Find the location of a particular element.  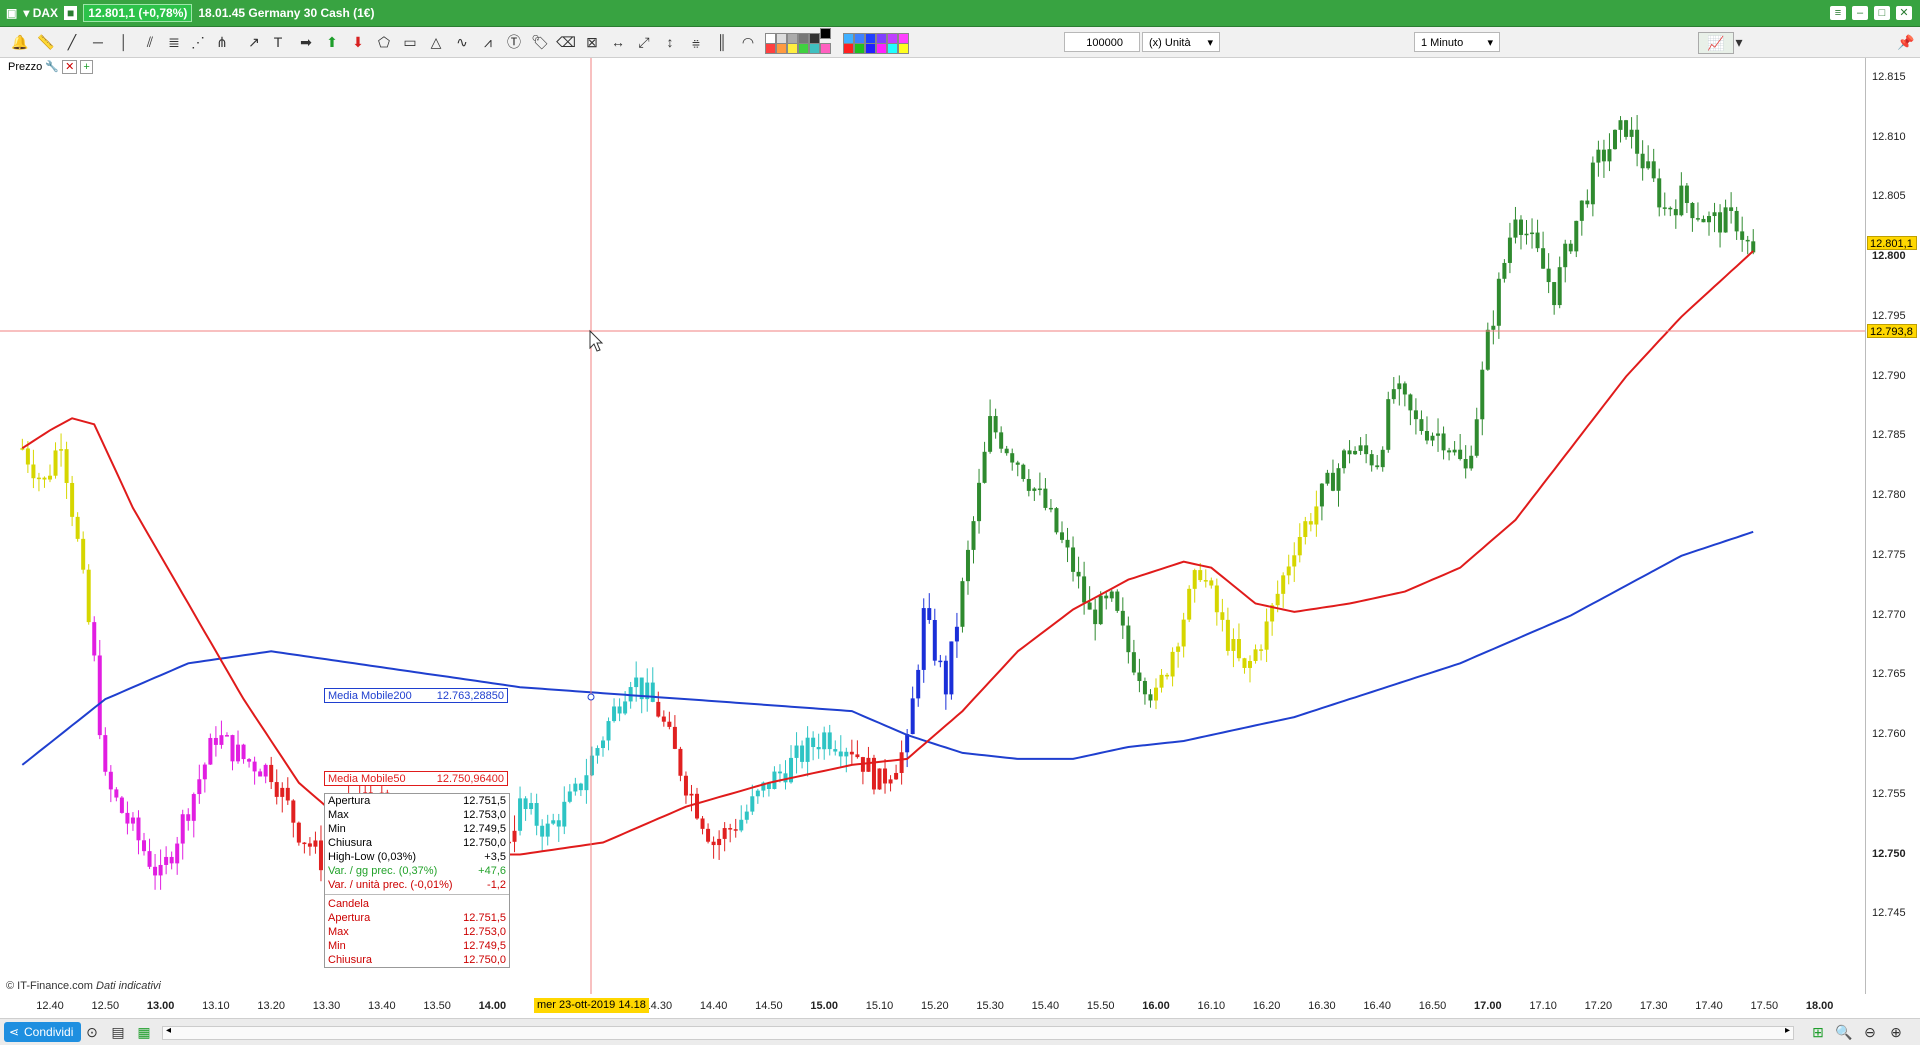

zoom-in-icon: ⊕ is located at coordinates (1896, 1032).